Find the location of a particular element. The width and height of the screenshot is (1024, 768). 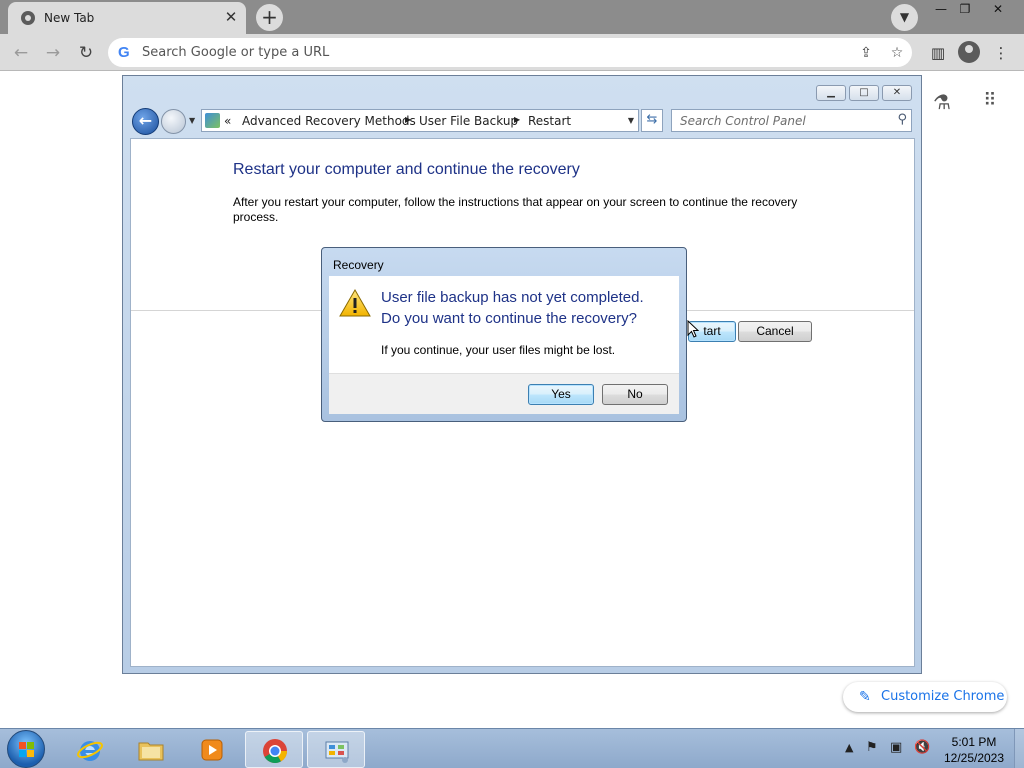

clock-time: 5:01 PM is located at coordinates (974, 742).